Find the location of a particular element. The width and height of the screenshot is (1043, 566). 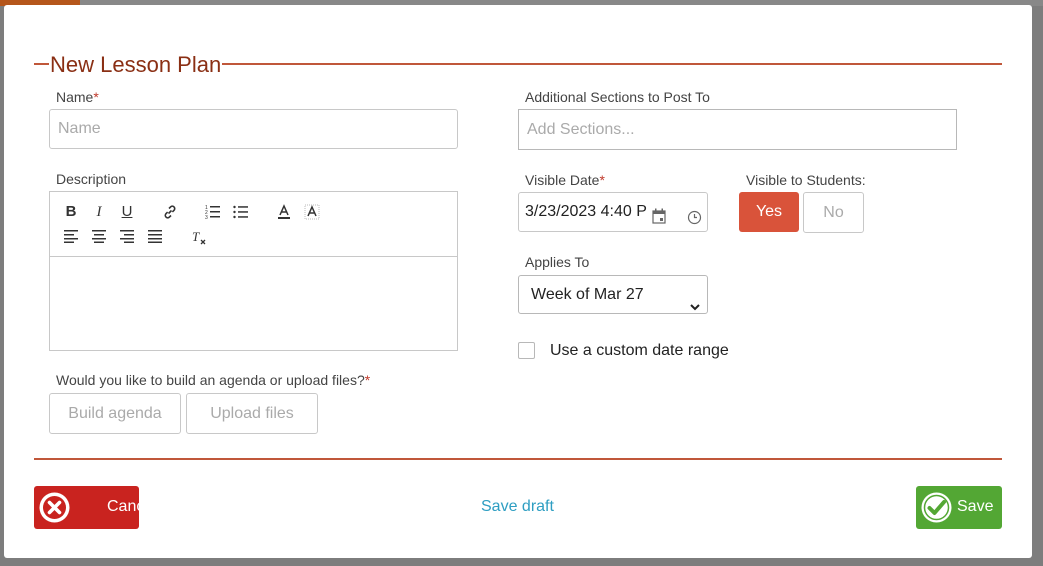

description-label: Description is located at coordinates (91, 179).